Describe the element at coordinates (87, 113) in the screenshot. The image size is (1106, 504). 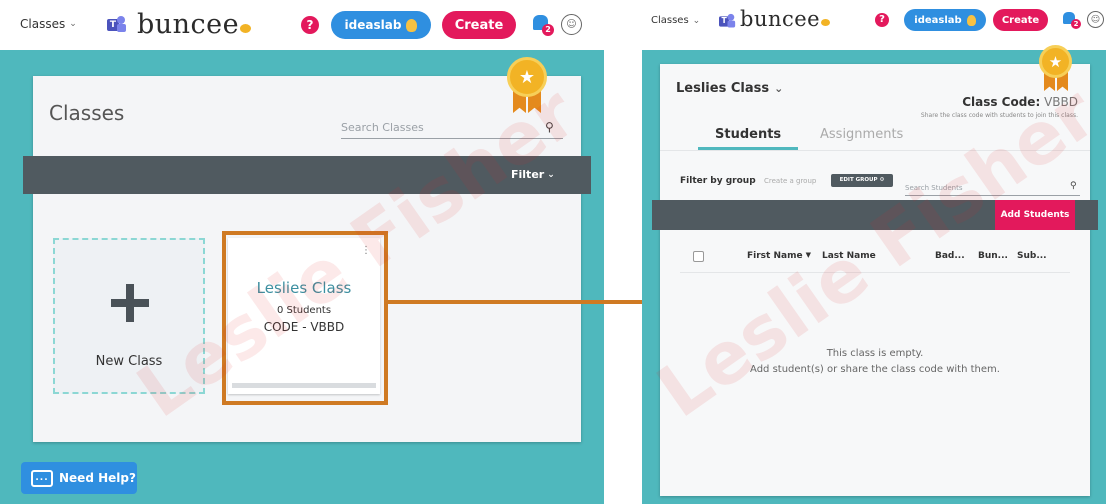
I see `page-title: Classes` at that location.